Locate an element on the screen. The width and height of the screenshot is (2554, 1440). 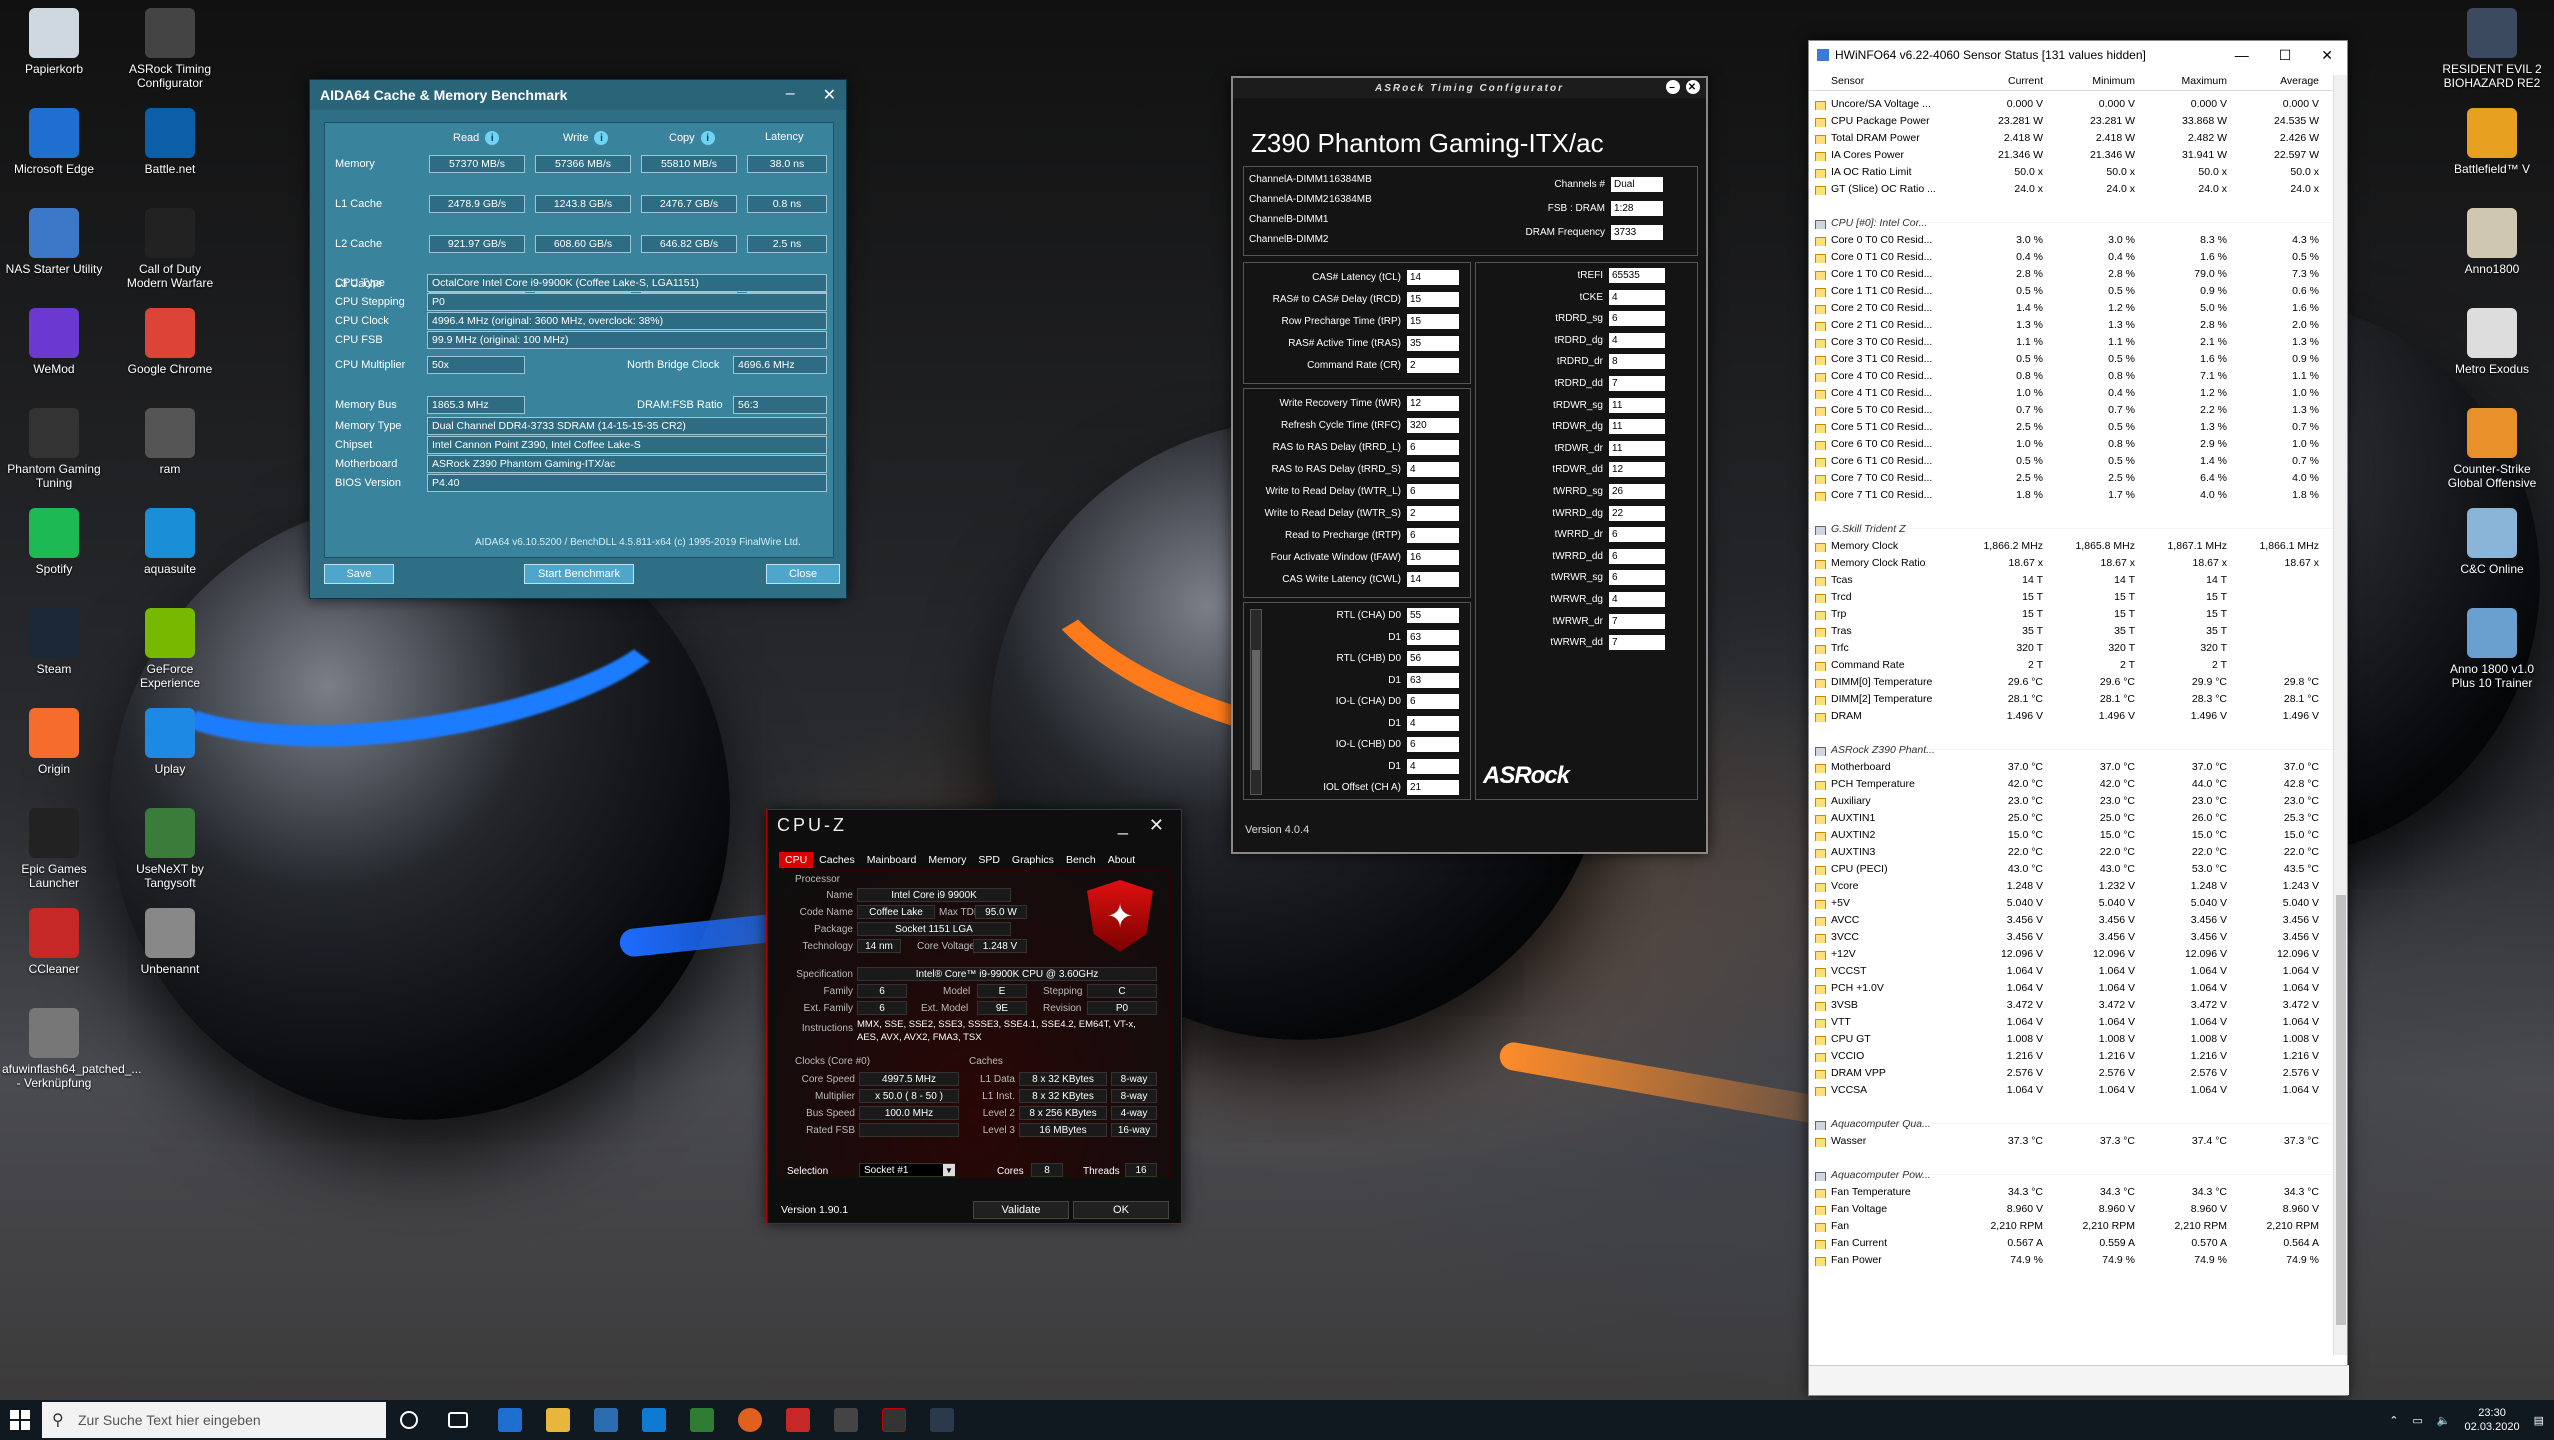
timing-value-trdwr-dd: 12 is located at coordinates (1637, 470).